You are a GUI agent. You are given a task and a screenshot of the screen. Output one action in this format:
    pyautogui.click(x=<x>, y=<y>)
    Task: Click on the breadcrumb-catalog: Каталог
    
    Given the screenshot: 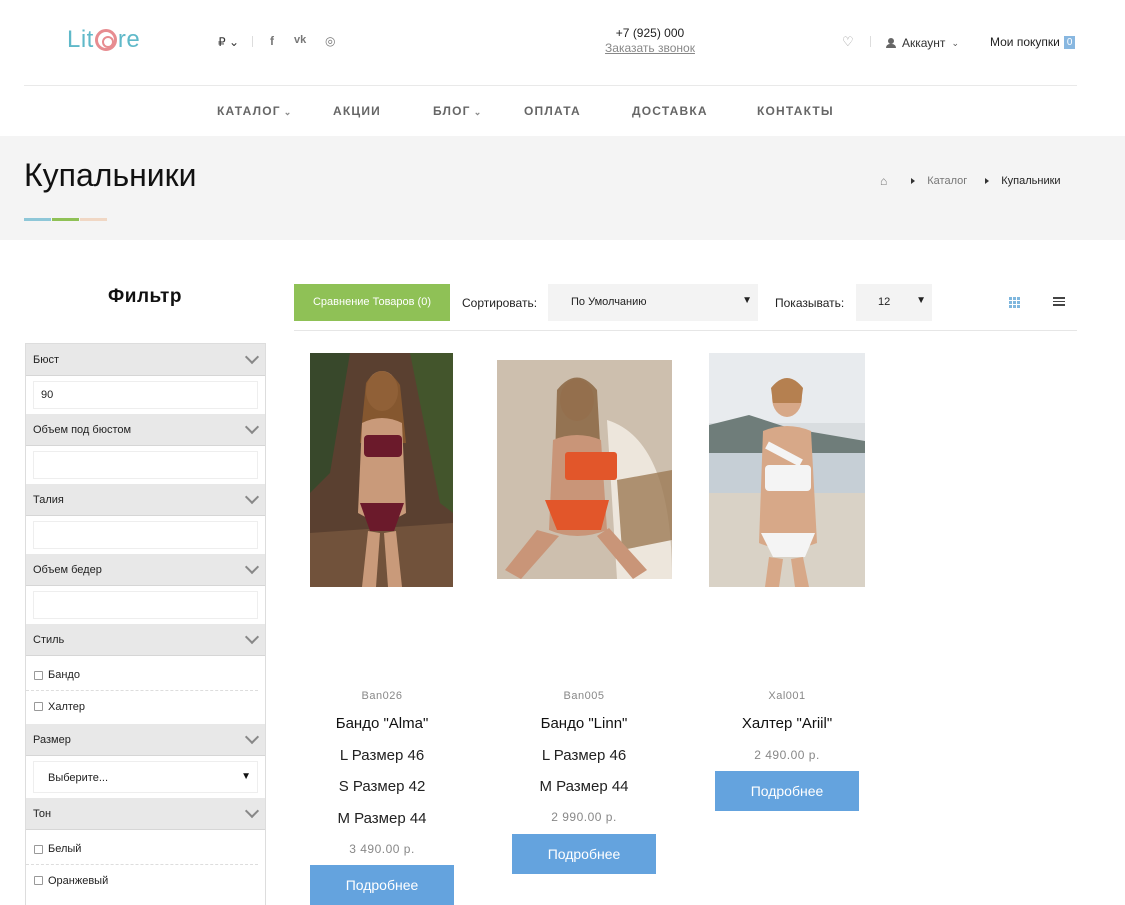 What is the action you would take?
    pyautogui.click(x=947, y=181)
    